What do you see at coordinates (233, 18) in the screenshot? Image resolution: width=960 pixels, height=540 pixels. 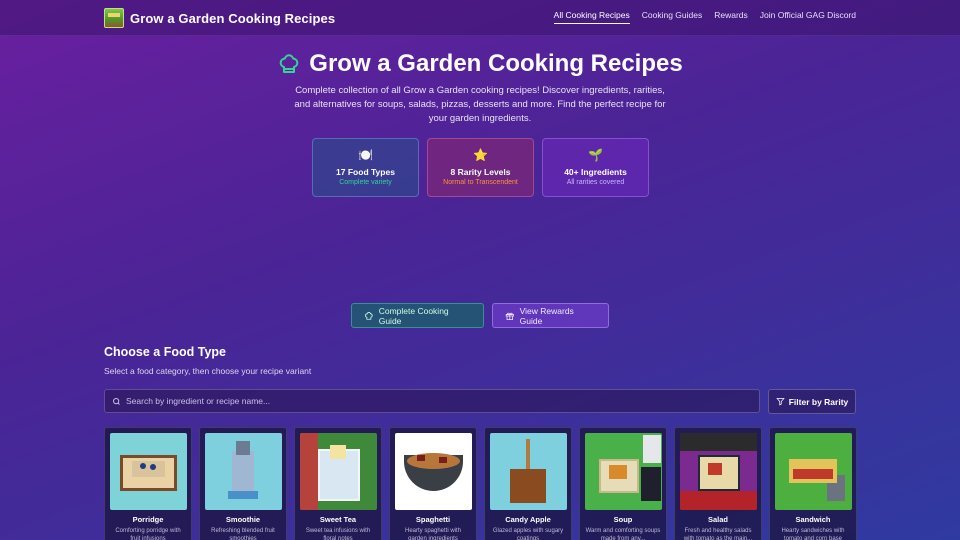 I see `brand-title: Grow a Garden Cooking Recipes` at bounding box center [233, 18].